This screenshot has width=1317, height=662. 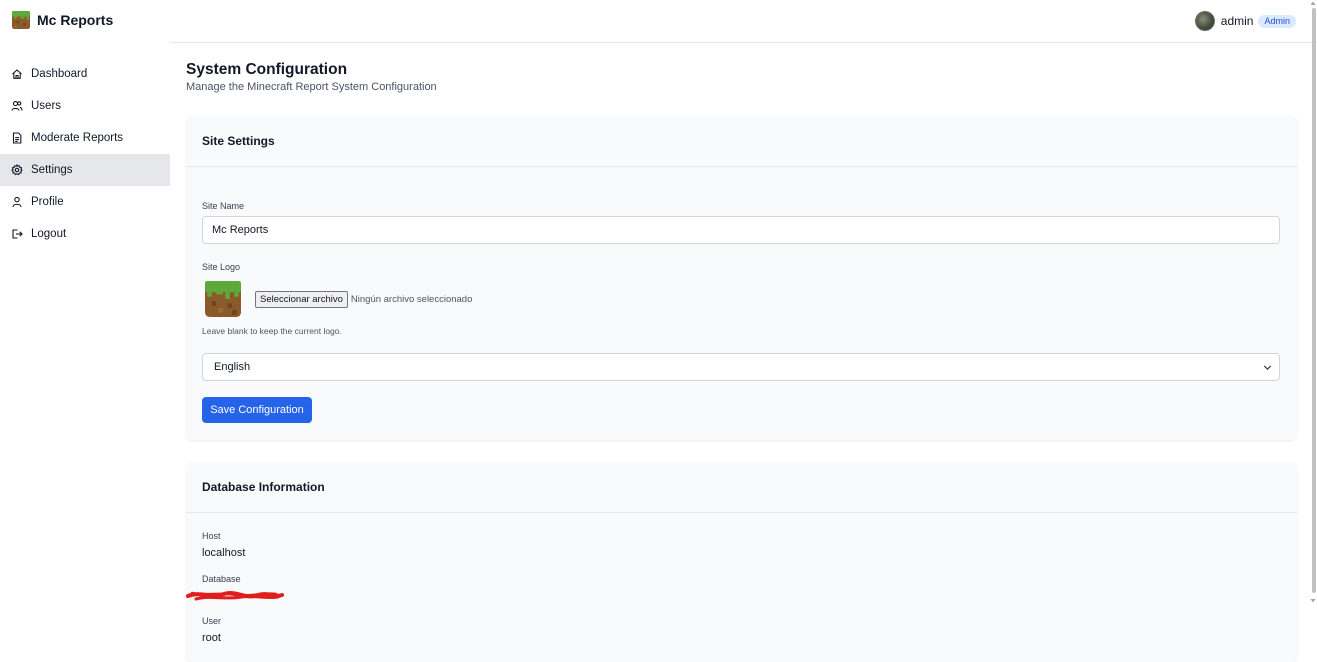 What do you see at coordinates (85, 106) in the screenshot?
I see `sidebar-item-users: Users` at bounding box center [85, 106].